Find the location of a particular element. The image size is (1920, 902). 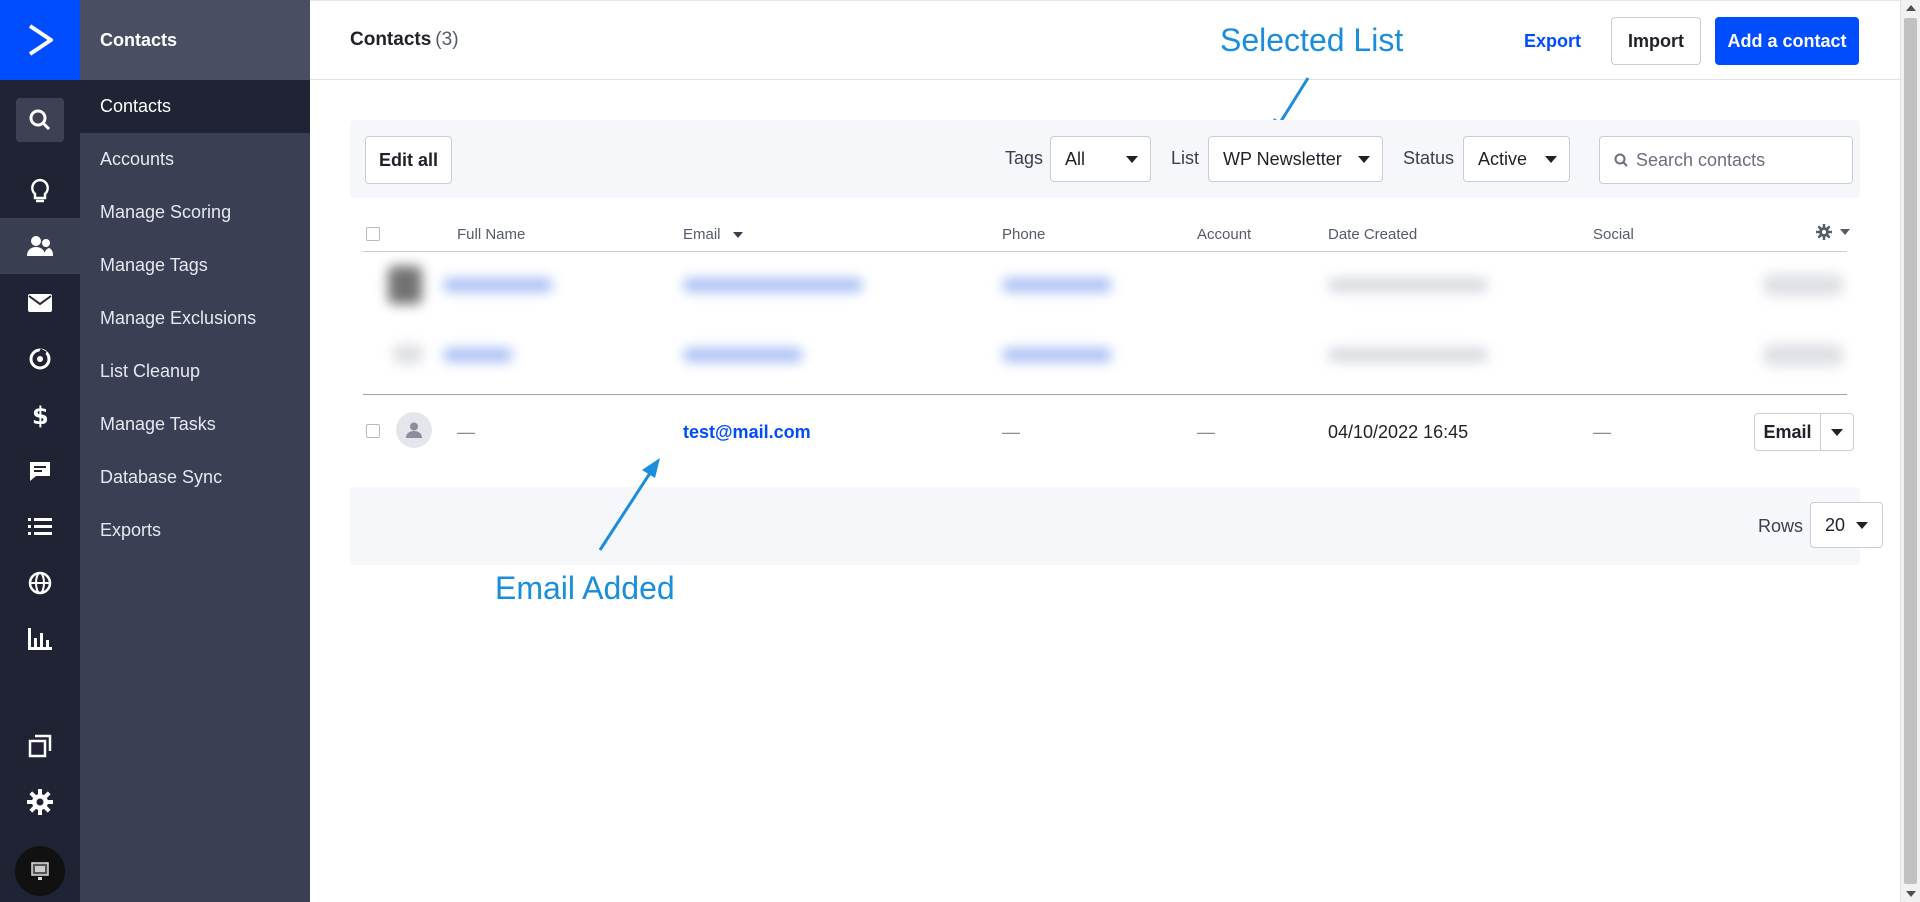

status-filter-label: Status is located at coordinates (1429, 158).